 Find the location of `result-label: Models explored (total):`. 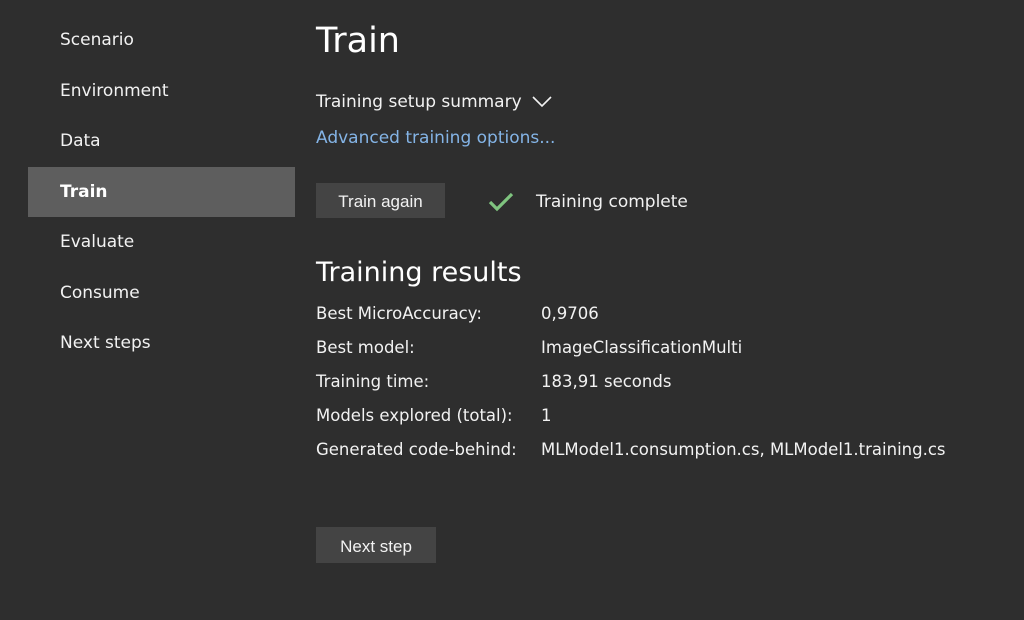

result-label: Models explored (total): is located at coordinates (414, 415).